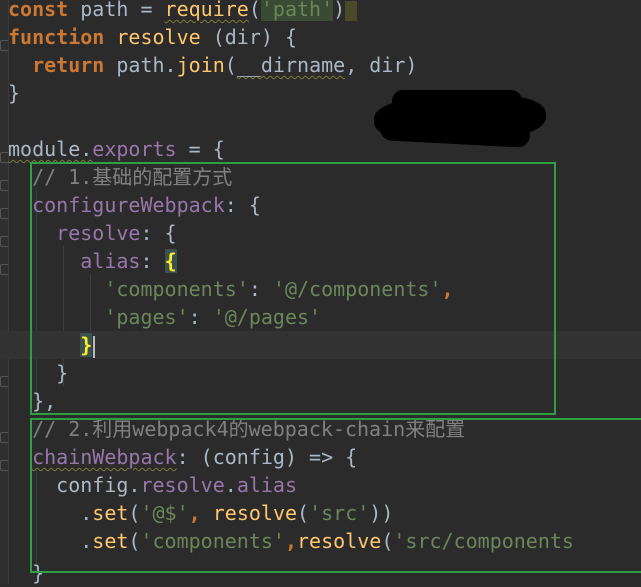 The width and height of the screenshot is (641, 587). I want to click on object-ref: path., so click(146, 65).